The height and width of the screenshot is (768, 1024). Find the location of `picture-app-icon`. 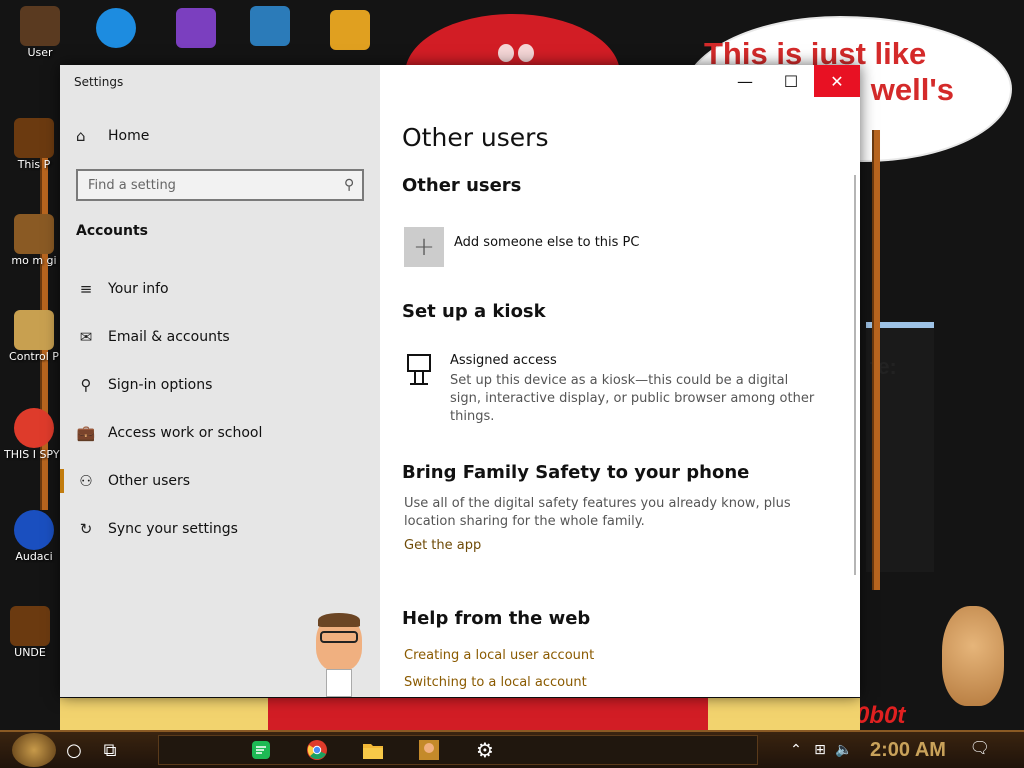

picture-app-icon is located at coordinates (429, 750).